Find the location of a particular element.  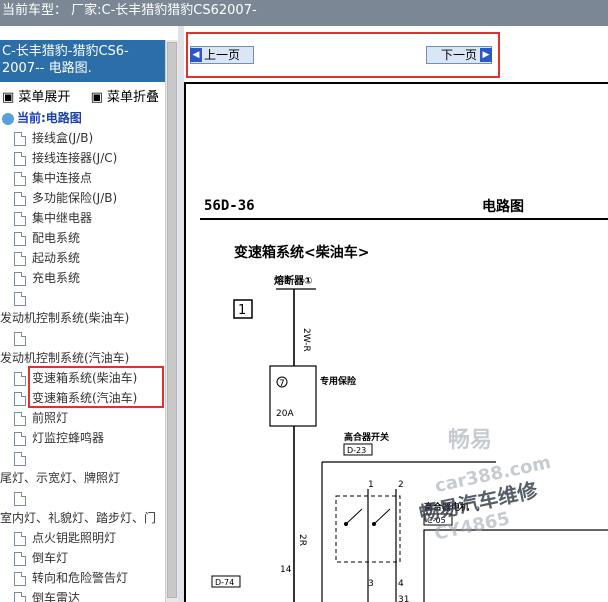

tree-item: 点火钥匙照明灯 is located at coordinates (82, 538).